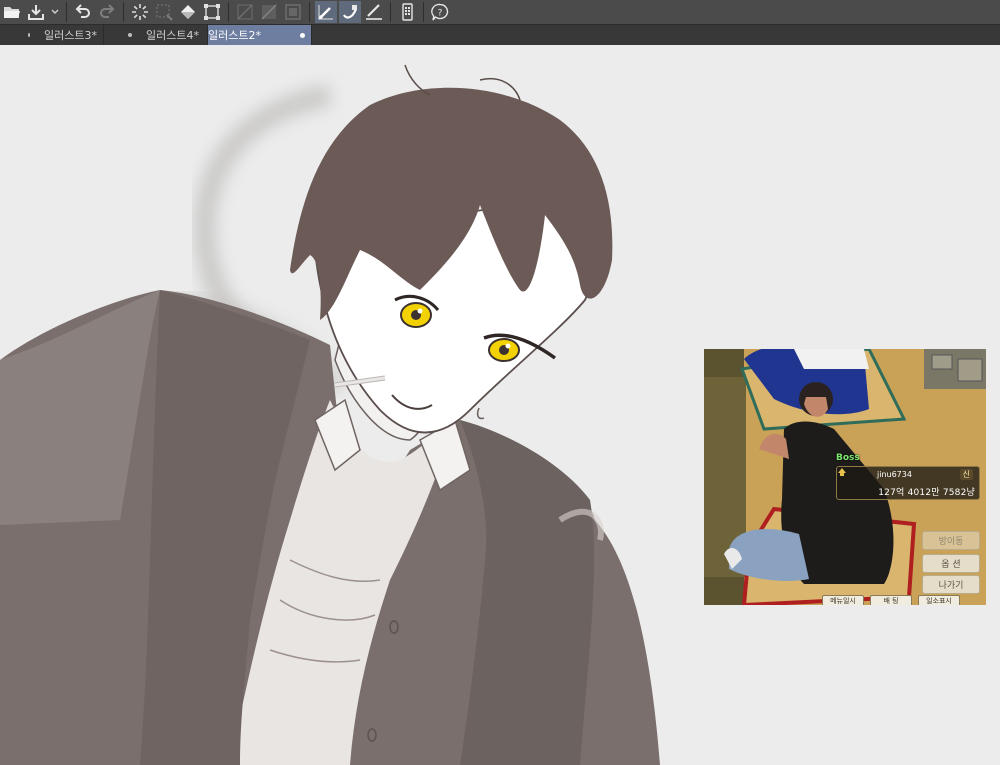 Image resolution: width=1000 pixels, height=765 pixels. I want to click on fill-icon, so click(188, 12).